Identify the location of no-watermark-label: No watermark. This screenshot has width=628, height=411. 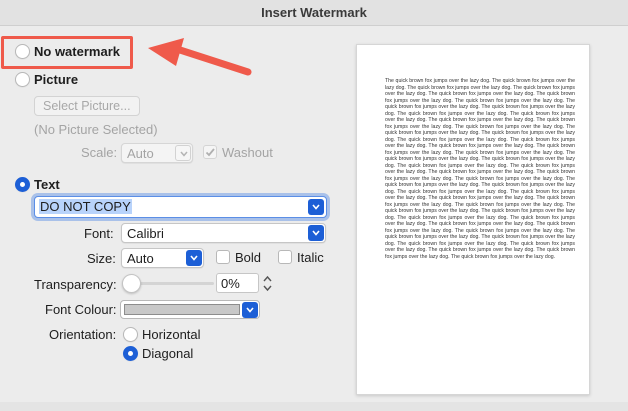
(77, 51).